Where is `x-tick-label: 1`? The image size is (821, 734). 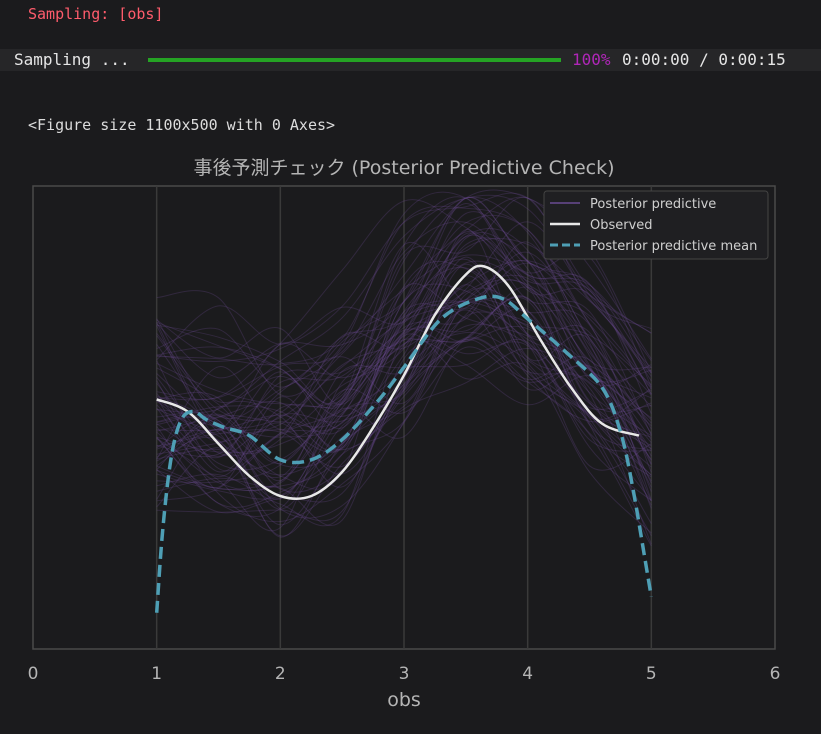 x-tick-label: 1 is located at coordinates (156, 674).